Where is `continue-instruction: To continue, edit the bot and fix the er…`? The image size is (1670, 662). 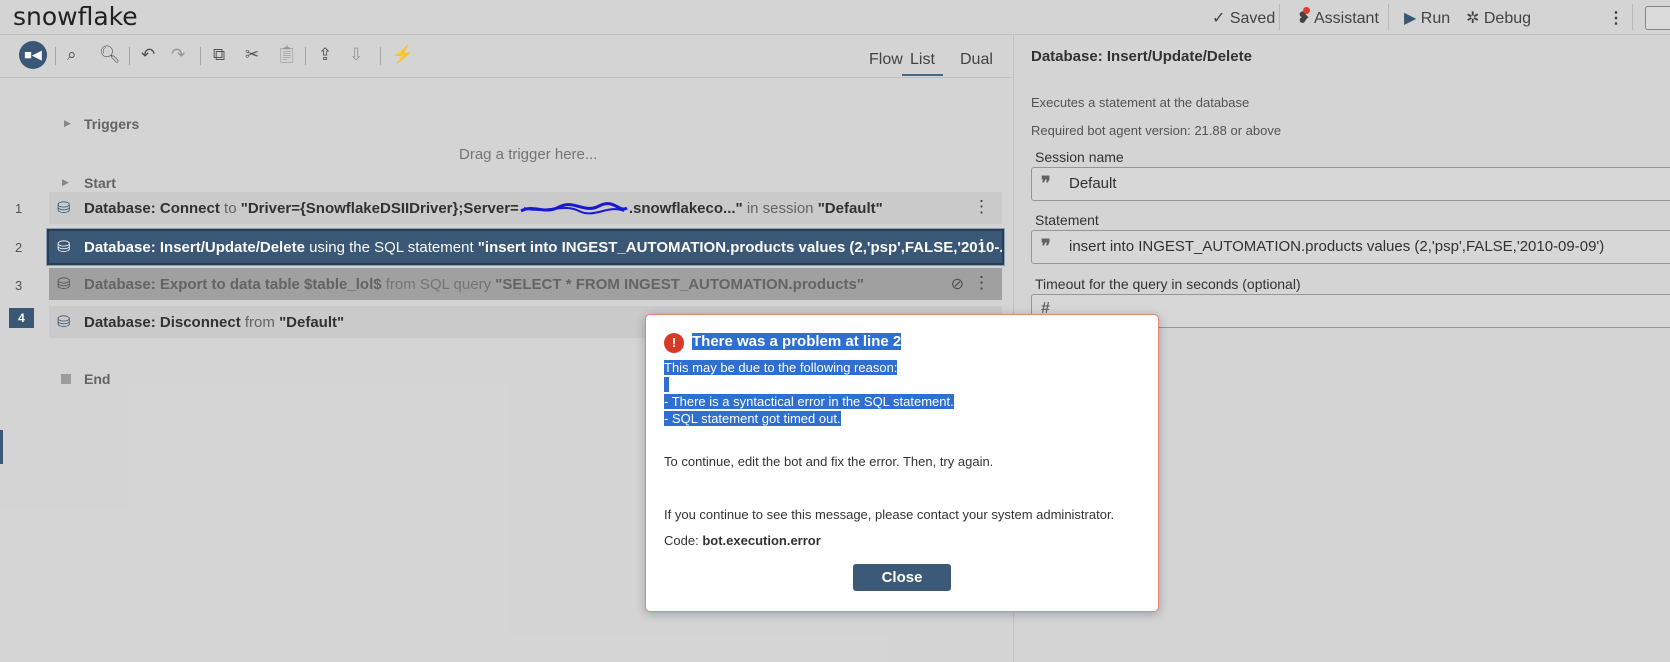
continue-instruction: To continue, edit the bot and fix the er… is located at coordinates (829, 461).